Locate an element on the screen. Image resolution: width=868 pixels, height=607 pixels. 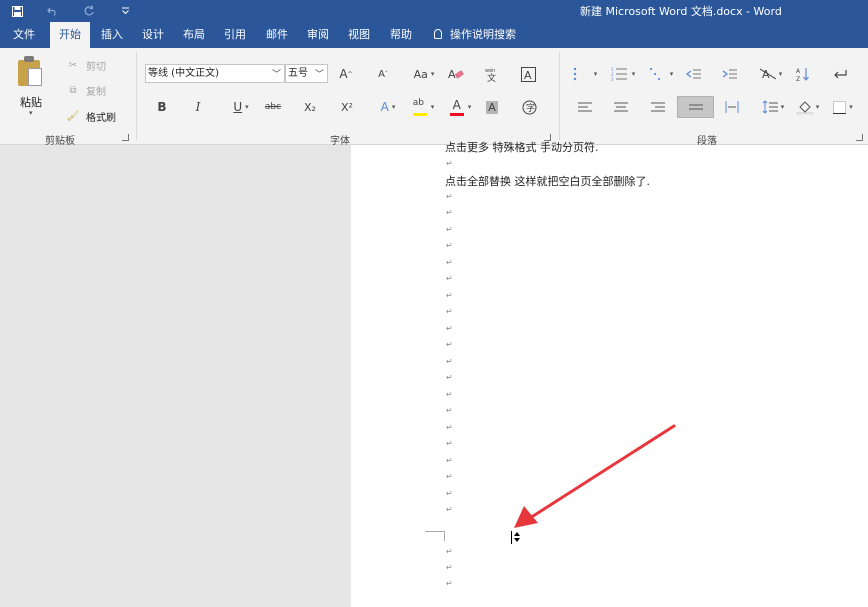
borders-button: ▾ is located at coordinates (843, 107).